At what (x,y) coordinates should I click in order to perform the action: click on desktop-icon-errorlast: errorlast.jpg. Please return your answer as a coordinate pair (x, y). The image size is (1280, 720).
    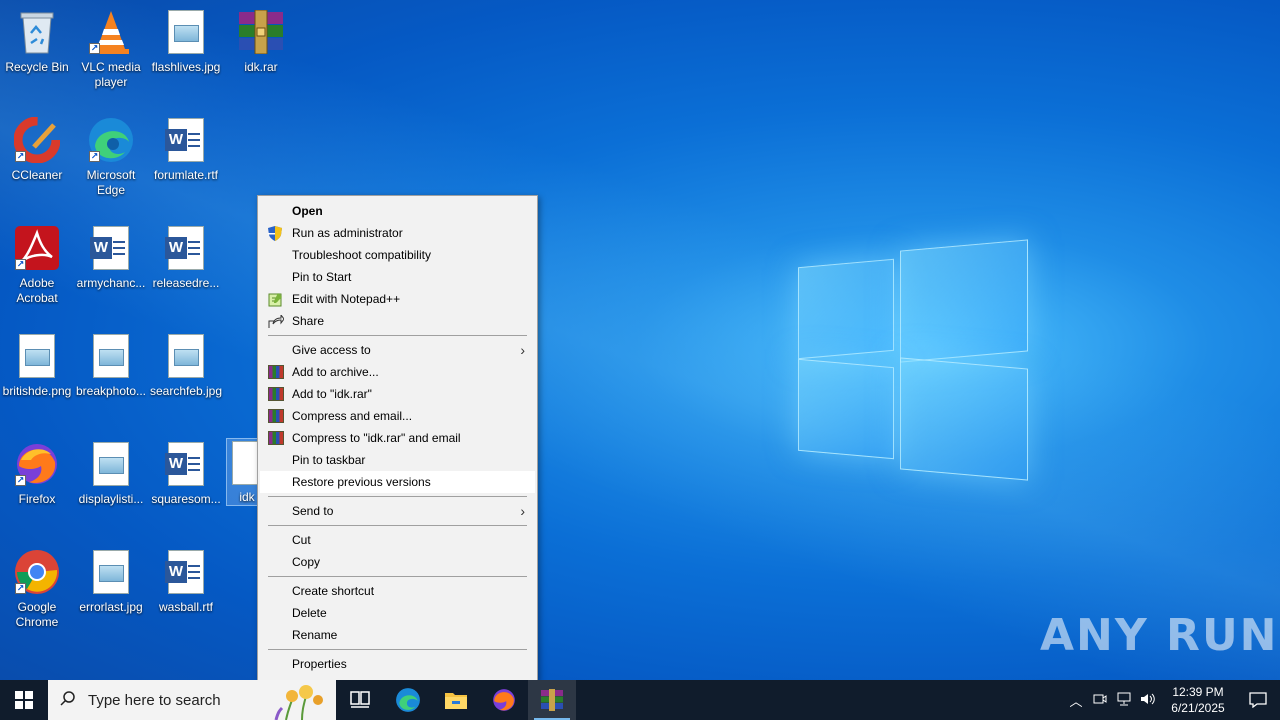
    Looking at the image, I should click on (111, 581).